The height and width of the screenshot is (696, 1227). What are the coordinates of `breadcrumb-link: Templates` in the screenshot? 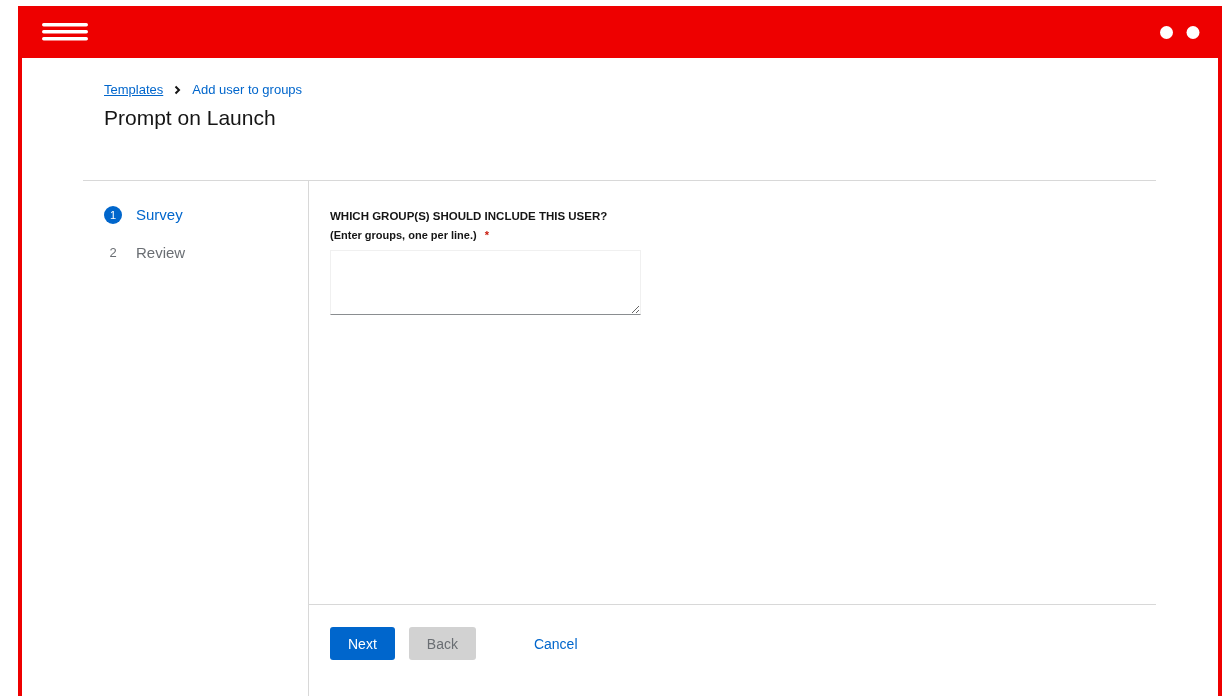 It's located at (134, 89).